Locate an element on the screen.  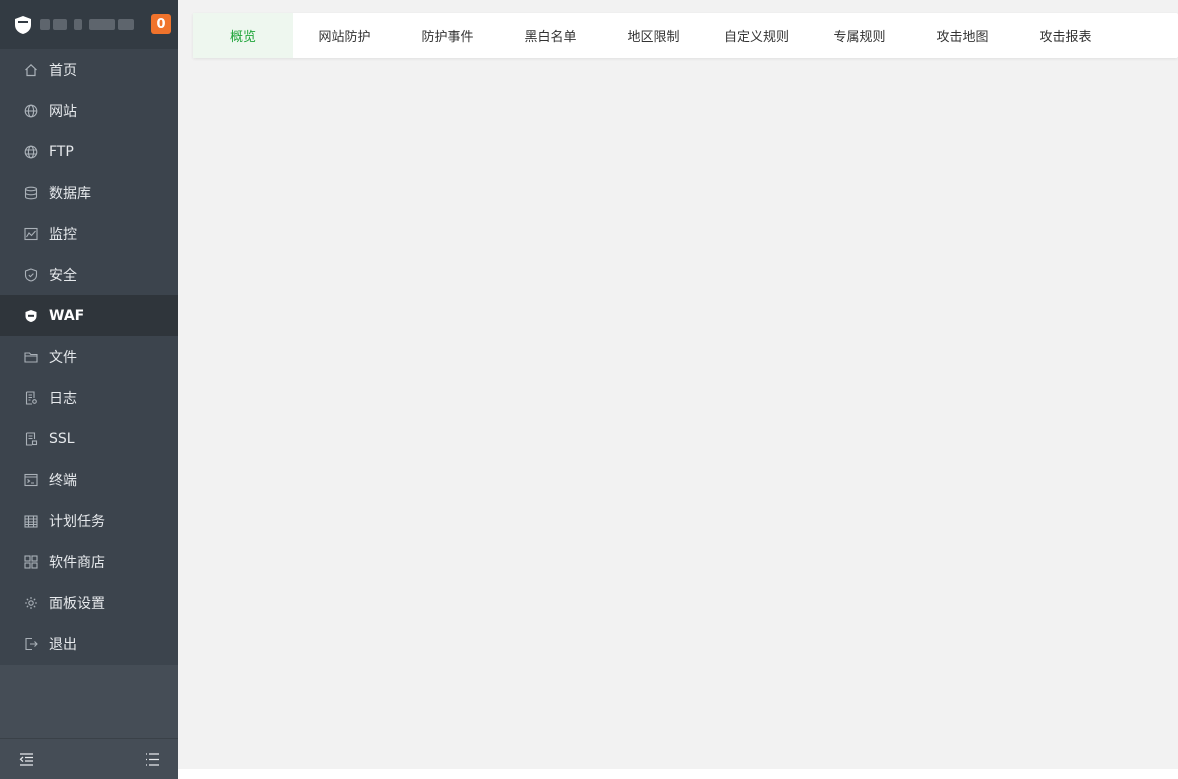
calendar-icon is located at coordinates (31, 521).